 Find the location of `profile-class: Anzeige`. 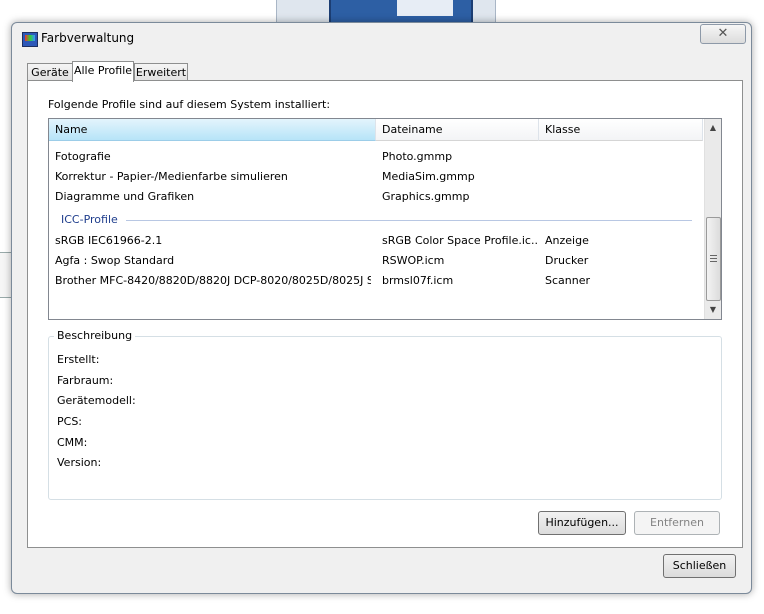

profile-class: Anzeige is located at coordinates (567, 240).